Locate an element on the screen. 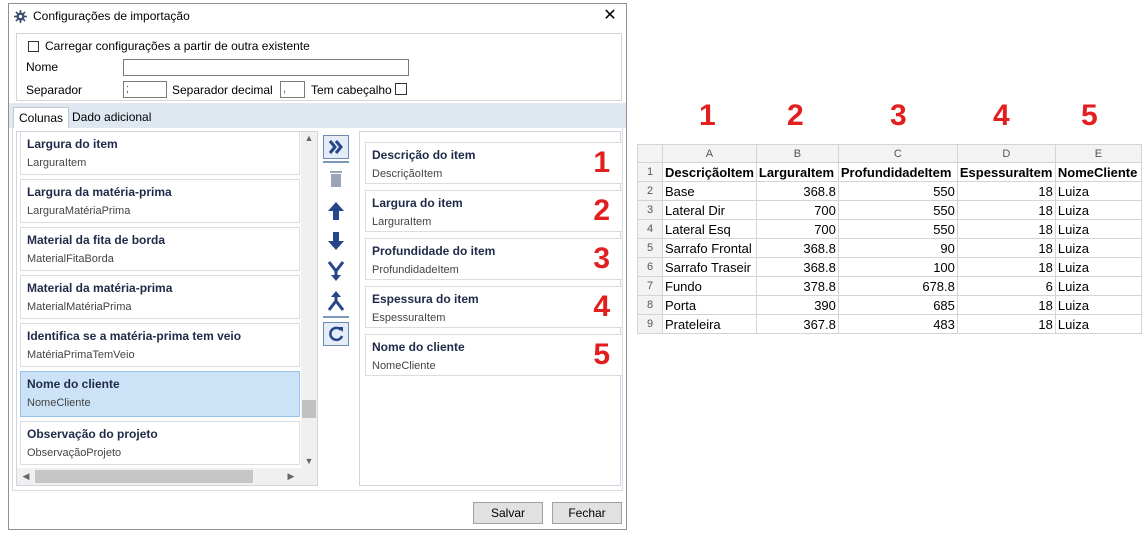  horizontal-scroll-thumb is located at coordinates (144, 476).